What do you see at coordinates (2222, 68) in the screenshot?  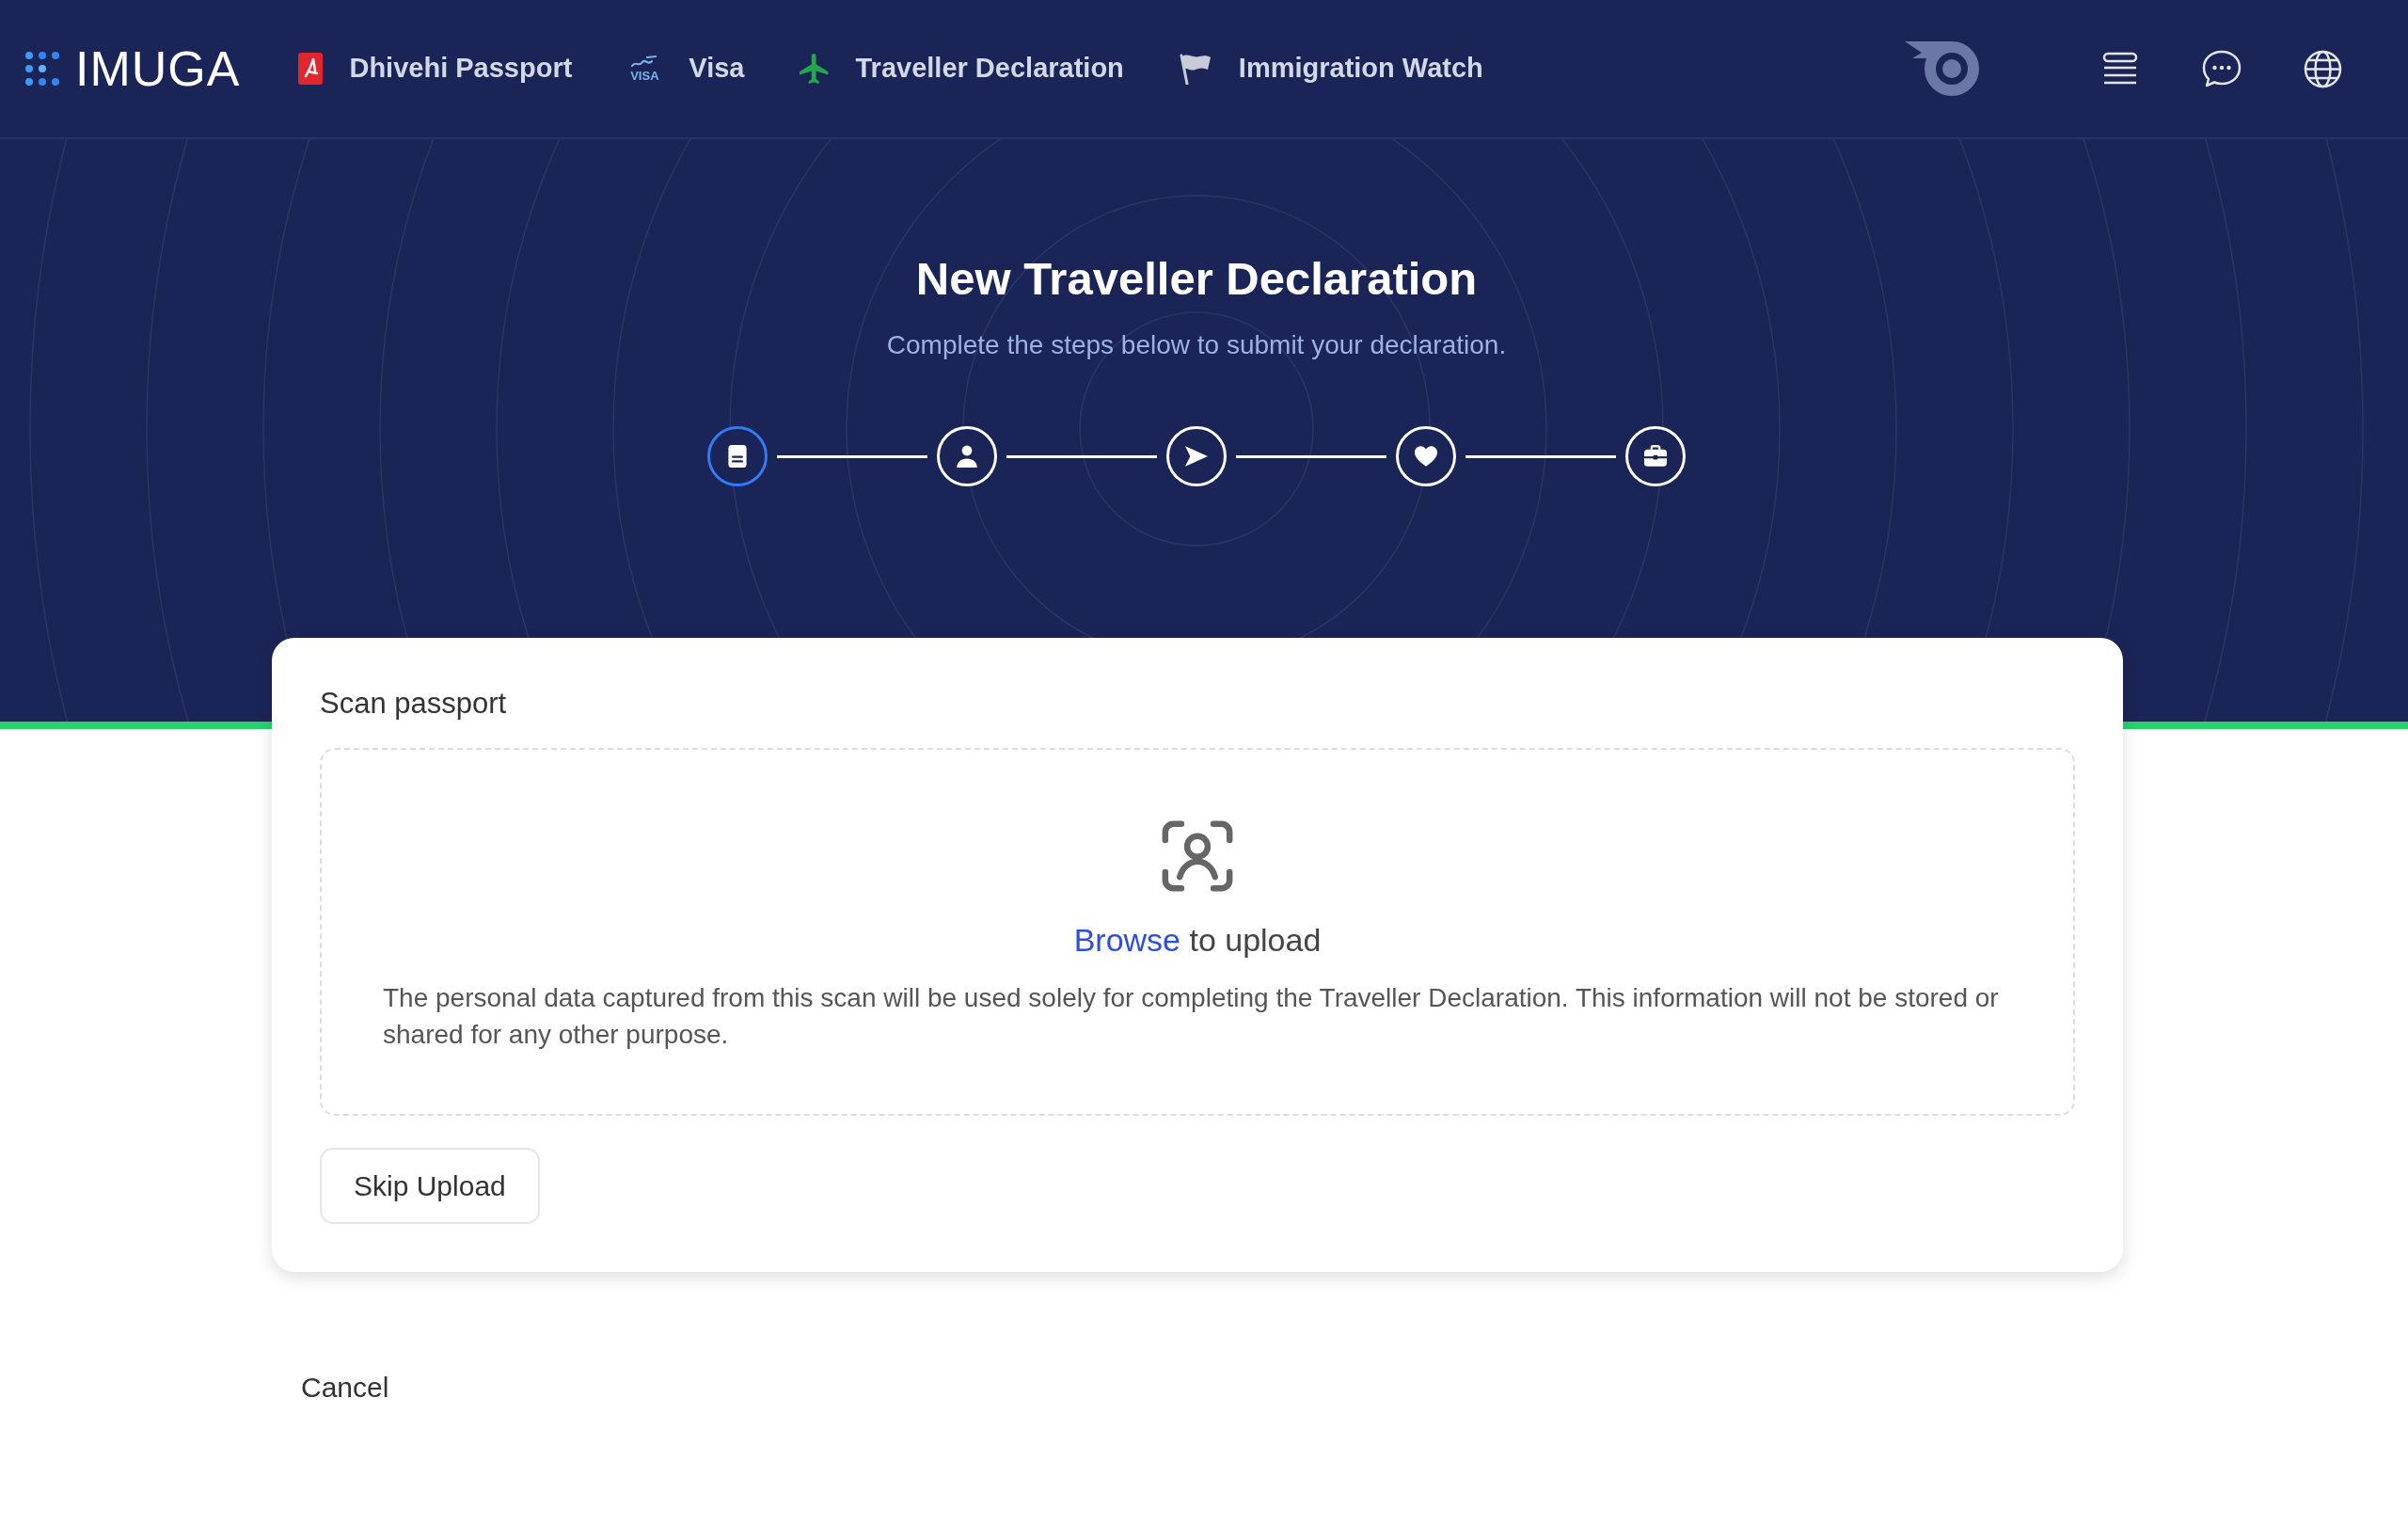 I see `chat-icon` at bounding box center [2222, 68].